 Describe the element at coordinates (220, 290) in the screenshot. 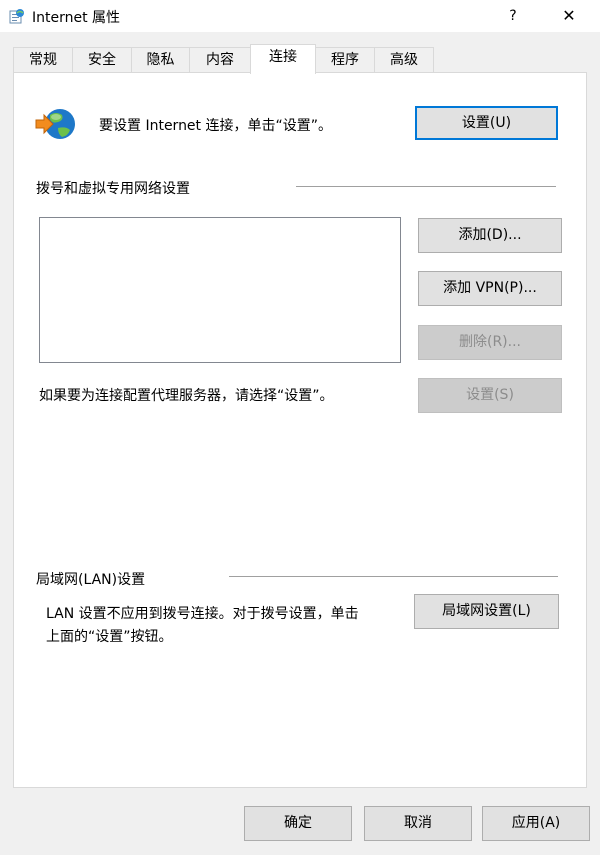

I see `connections-listbox` at that location.